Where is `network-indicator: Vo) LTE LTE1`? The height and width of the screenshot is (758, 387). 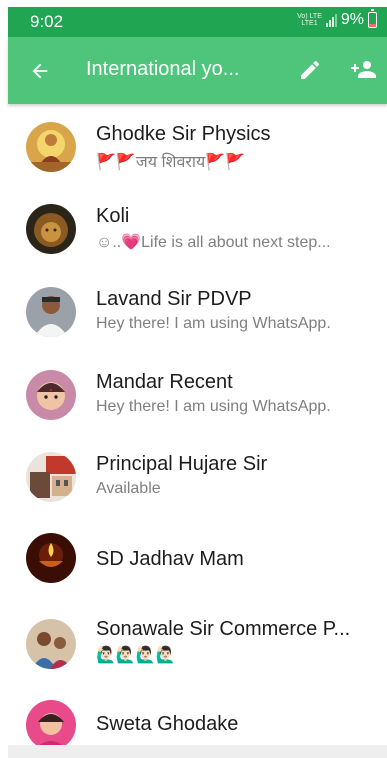
network-indicator: Vo) LTE LTE1 is located at coordinates (309, 20).